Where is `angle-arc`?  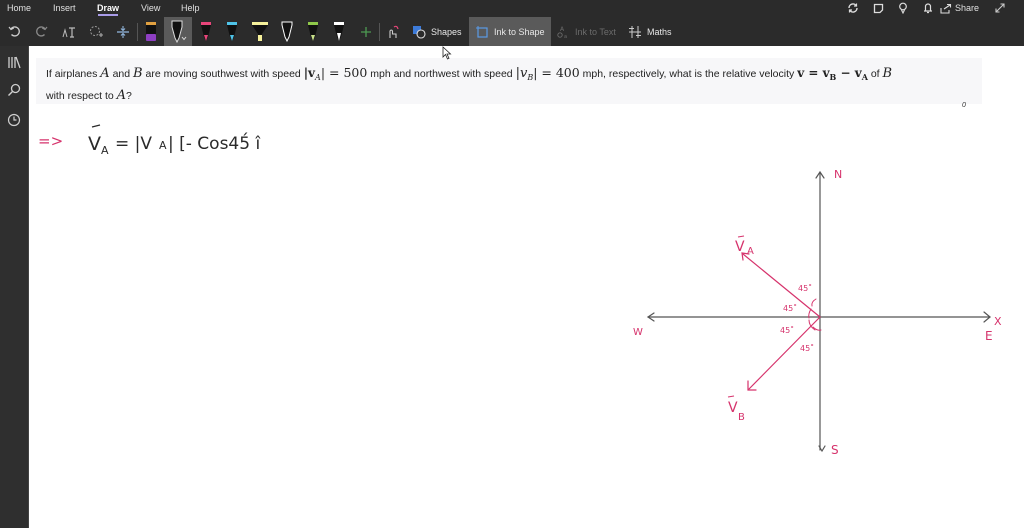
angle-arc is located at coordinates (814, 302).